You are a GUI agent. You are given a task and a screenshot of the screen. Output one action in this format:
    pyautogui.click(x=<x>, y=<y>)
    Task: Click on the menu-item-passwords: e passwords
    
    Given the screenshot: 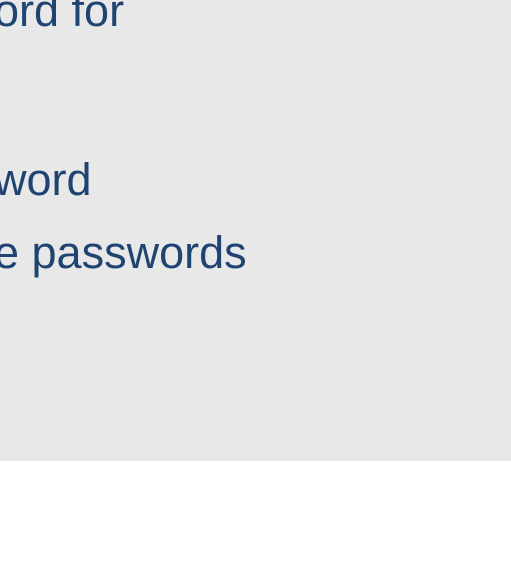 What is the action you would take?
    pyautogui.click(x=123, y=252)
    